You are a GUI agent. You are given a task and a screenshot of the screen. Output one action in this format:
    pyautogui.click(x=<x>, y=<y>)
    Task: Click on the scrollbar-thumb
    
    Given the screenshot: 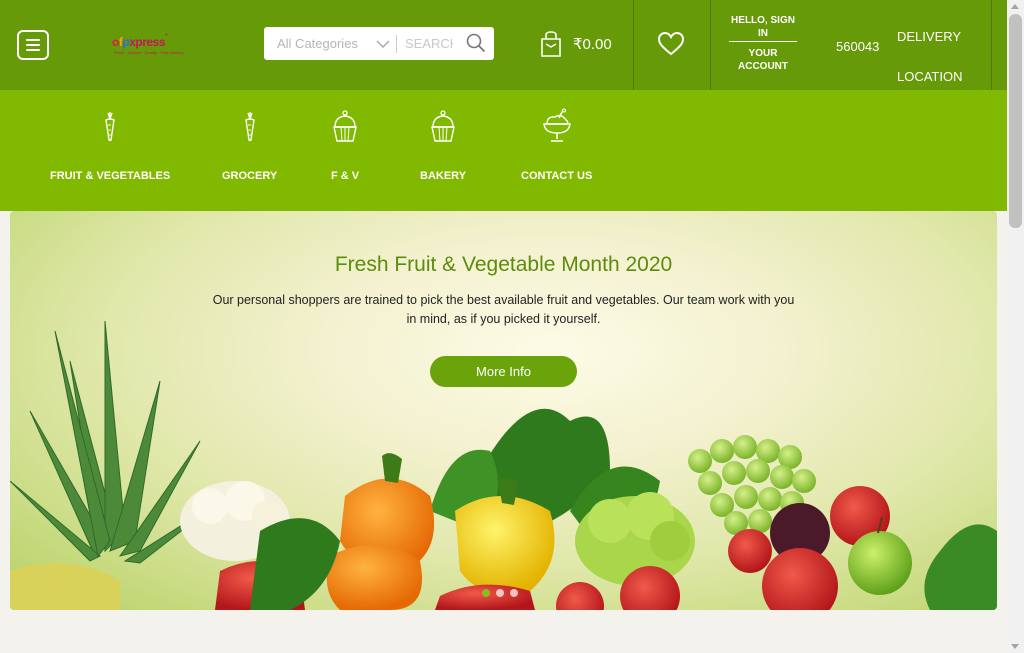 What is the action you would take?
    pyautogui.click(x=1015, y=121)
    